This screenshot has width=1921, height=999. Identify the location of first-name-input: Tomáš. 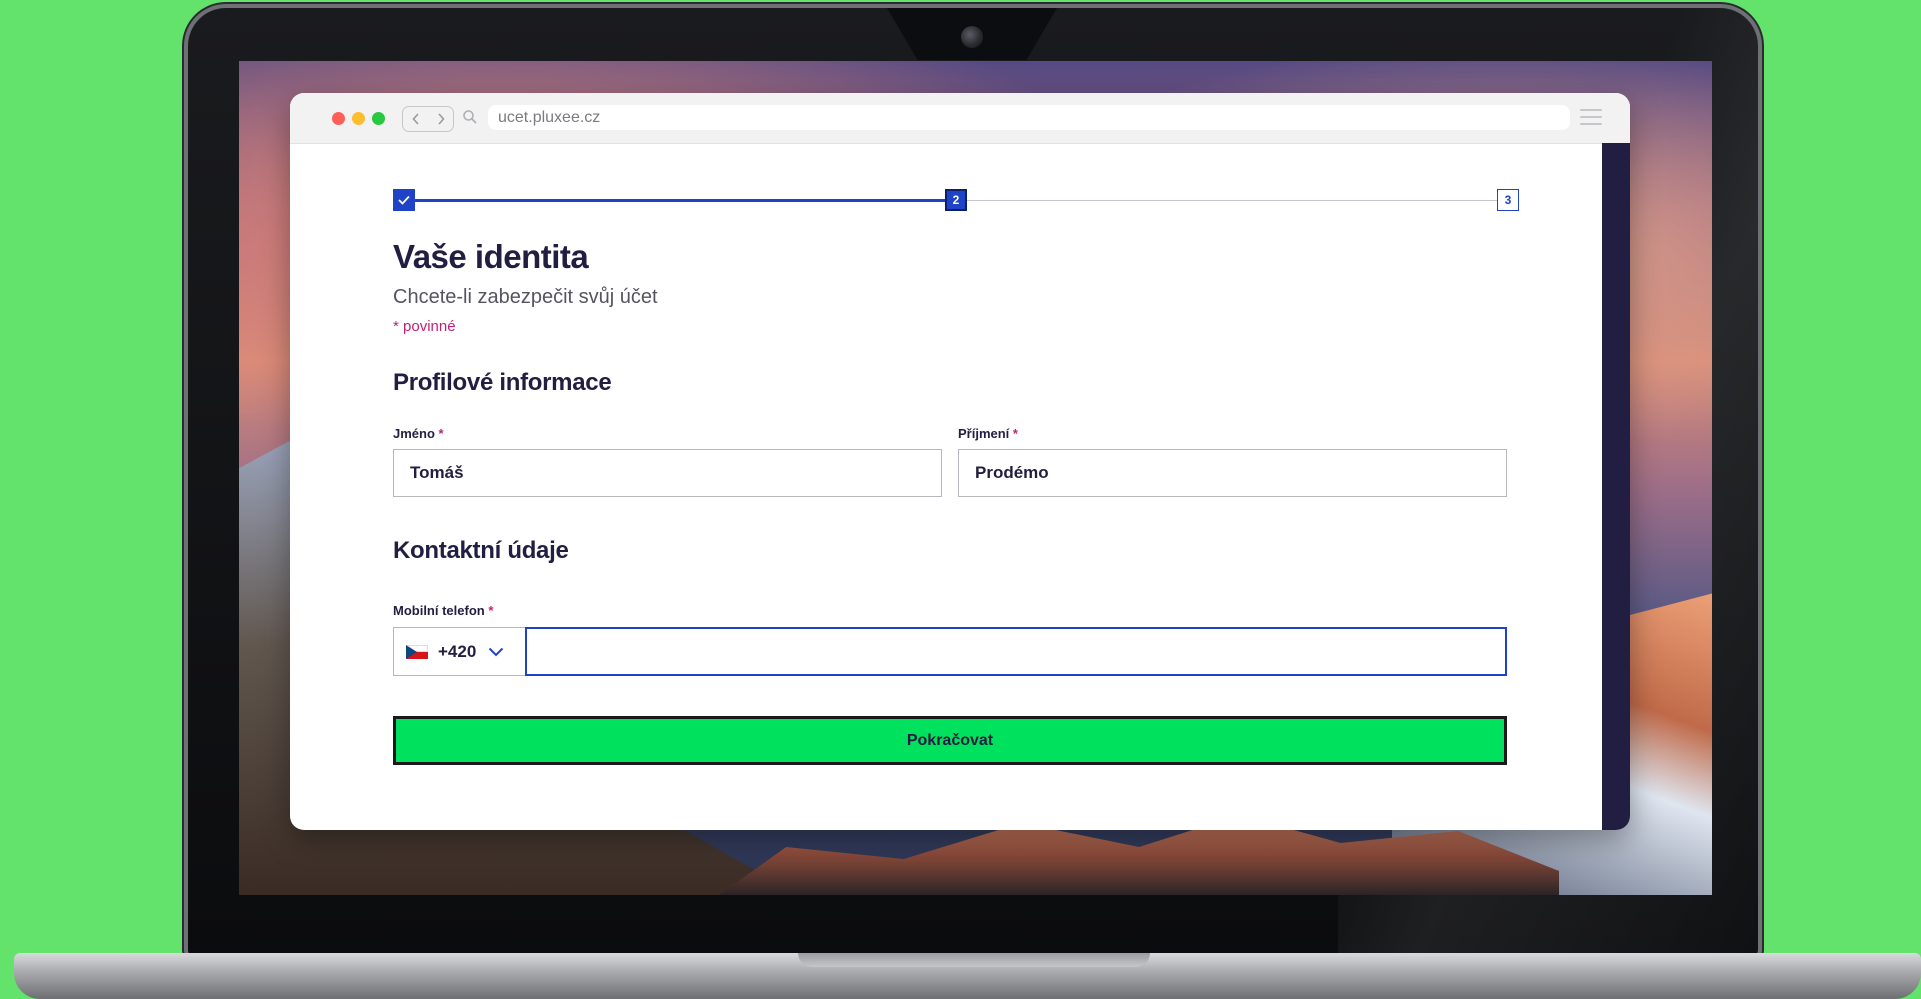
(667, 473).